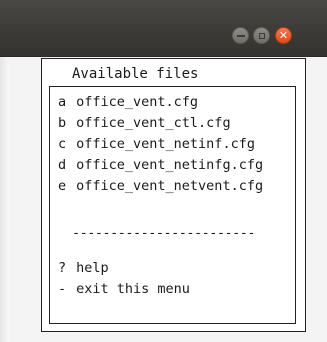 This screenshot has height=342, width=327. Describe the element at coordinates (133, 289) in the screenshot. I see `menu-item-label: exit this menu` at that location.